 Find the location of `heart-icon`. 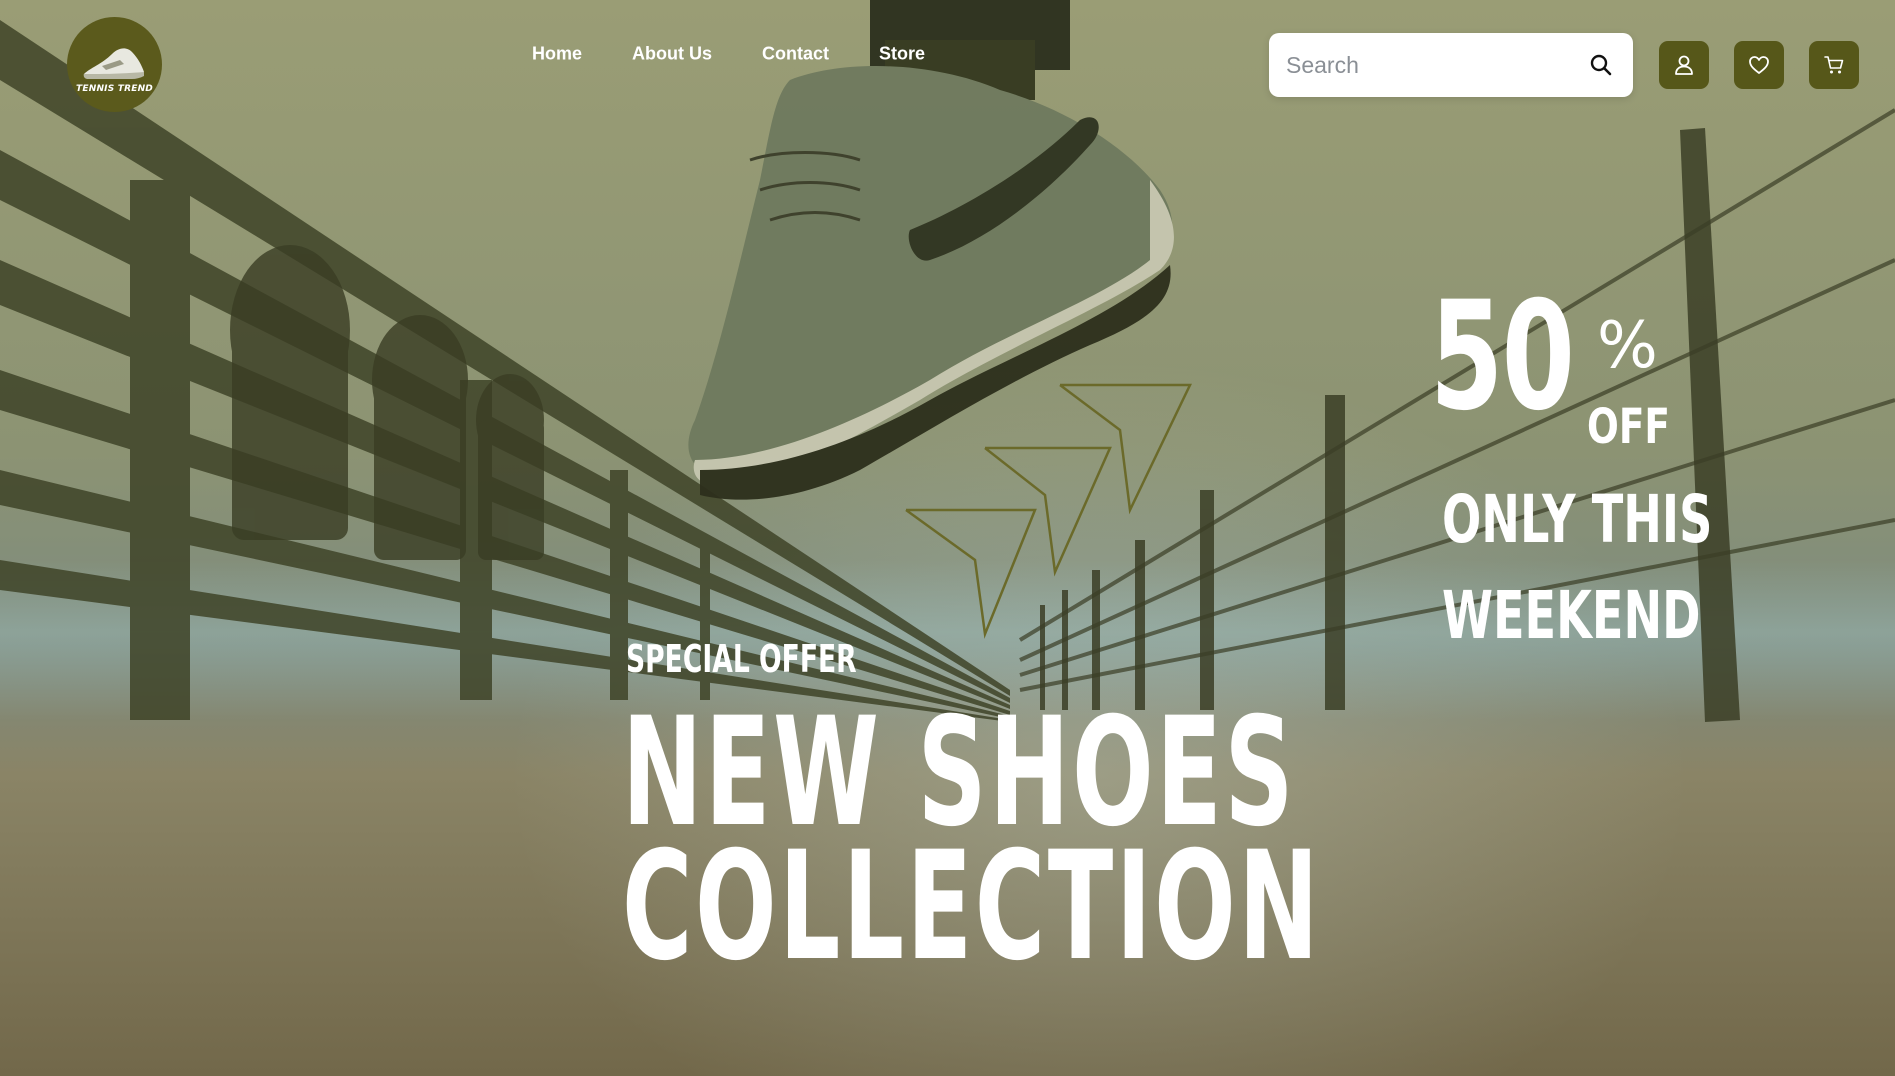

heart-icon is located at coordinates (1759, 65).